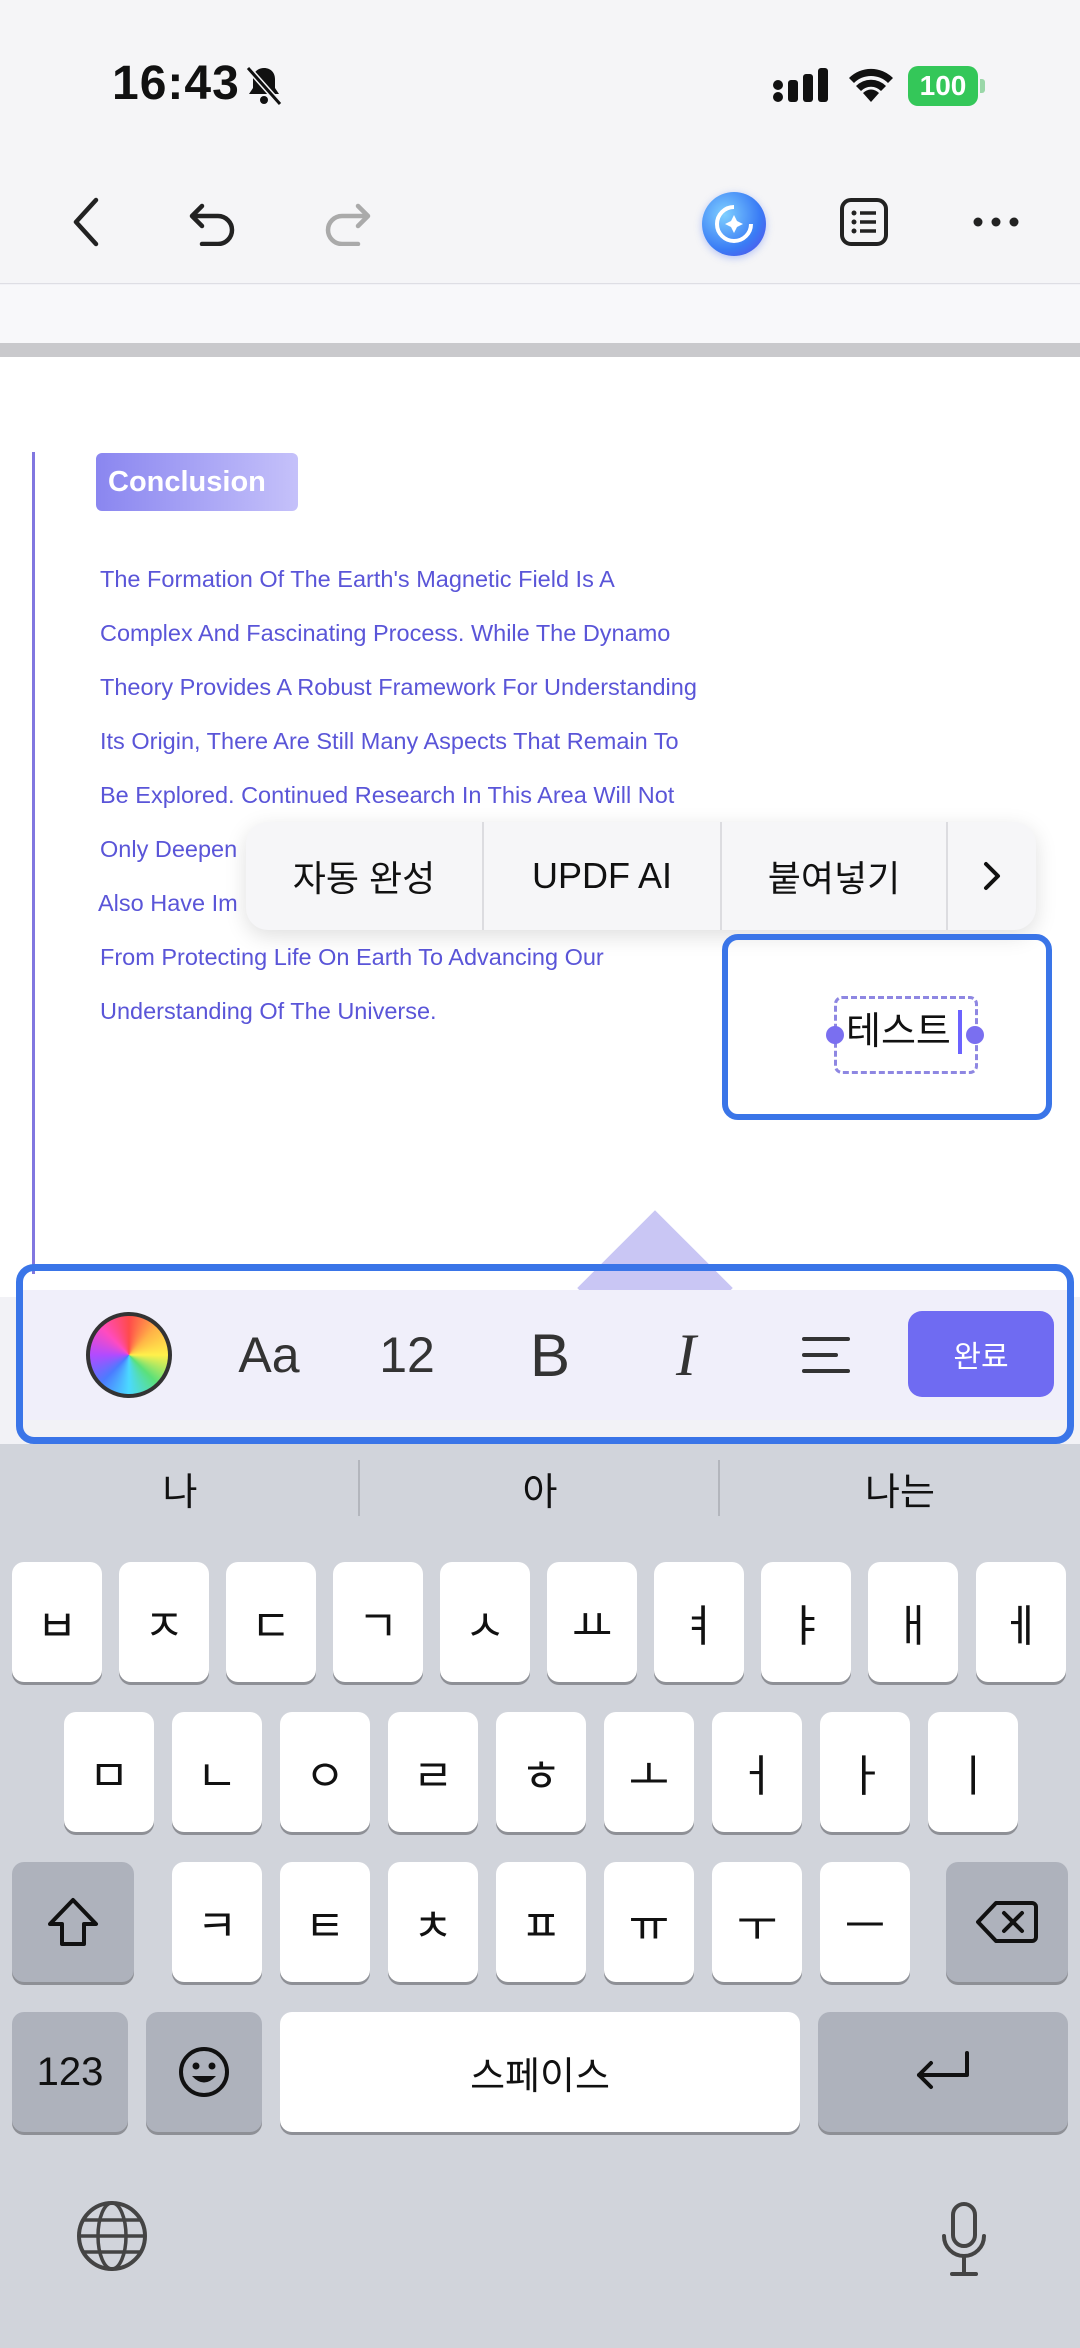 Image resolution: width=1080 pixels, height=2348 pixels. I want to click on more-button, so click(996, 222).